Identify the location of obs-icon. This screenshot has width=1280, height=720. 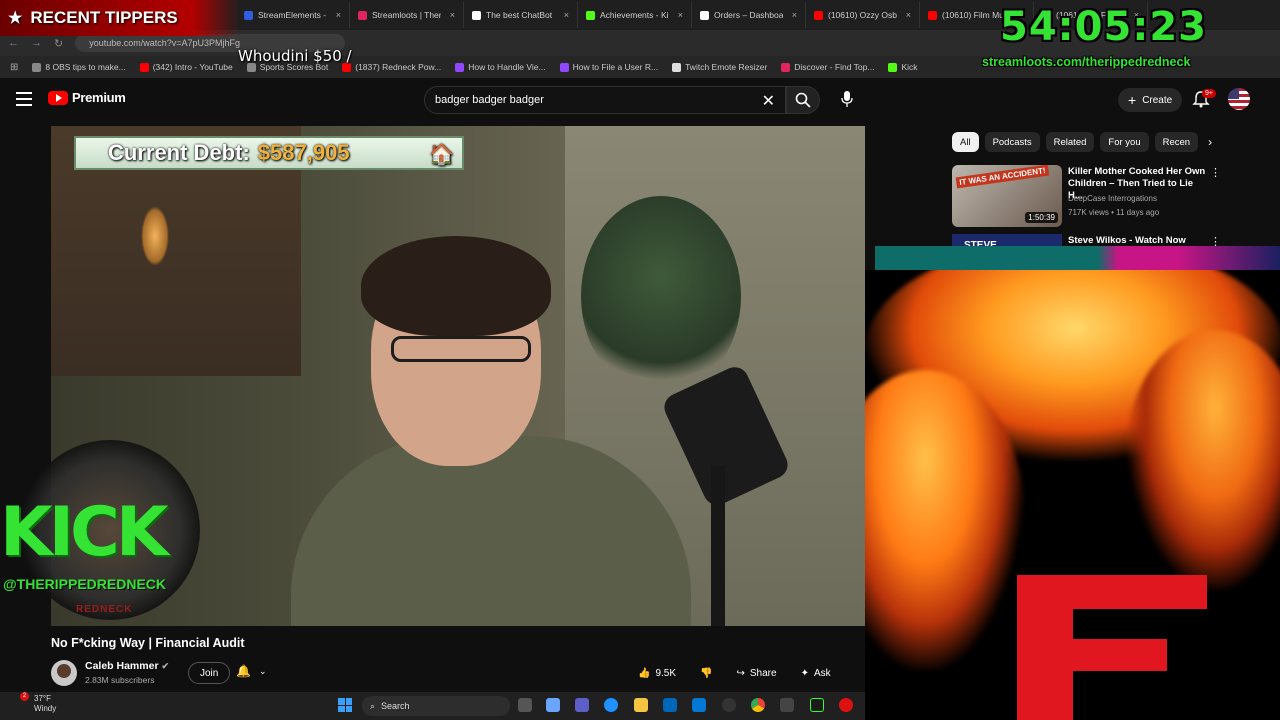
(729, 705).